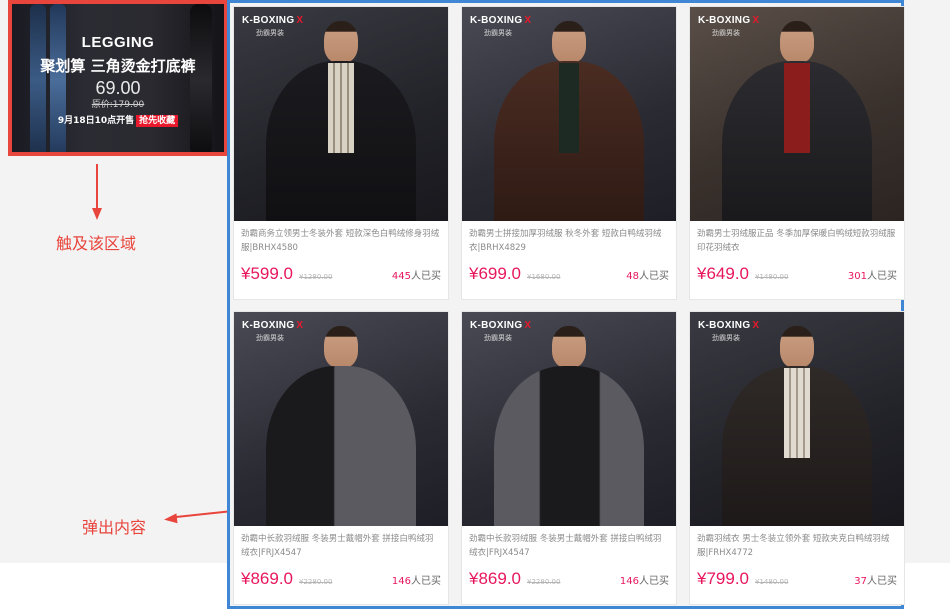 The height and width of the screenshot is (616, 950). I want to click on model-sweater, so click(569, 108).